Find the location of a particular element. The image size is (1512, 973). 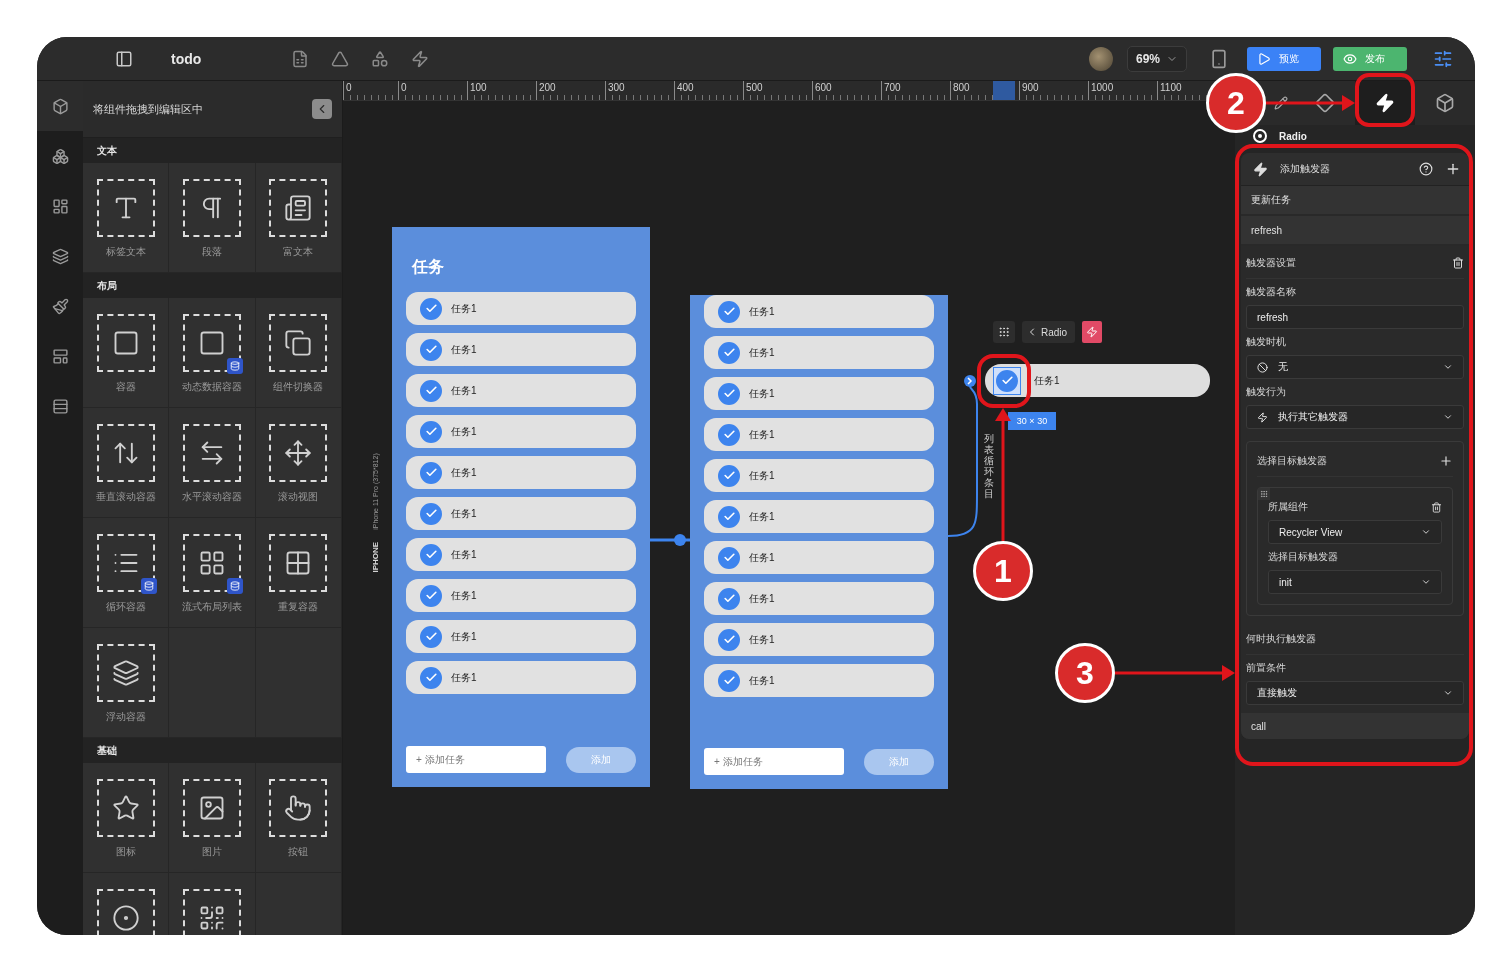

component-tile: 组件切换器 is located at coordinates (298, 353).